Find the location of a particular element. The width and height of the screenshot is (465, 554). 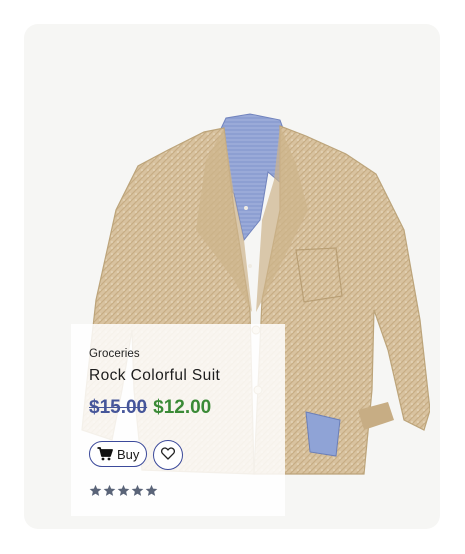

buy-button-label: Buy is located at coordinates (128, 454).